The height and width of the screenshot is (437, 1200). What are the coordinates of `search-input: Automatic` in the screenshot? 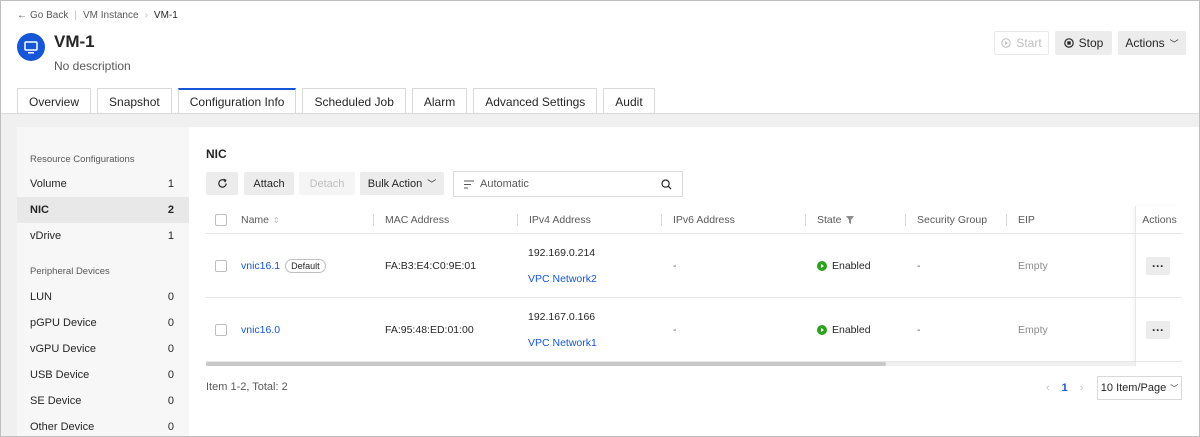 It's located at (568, 184).